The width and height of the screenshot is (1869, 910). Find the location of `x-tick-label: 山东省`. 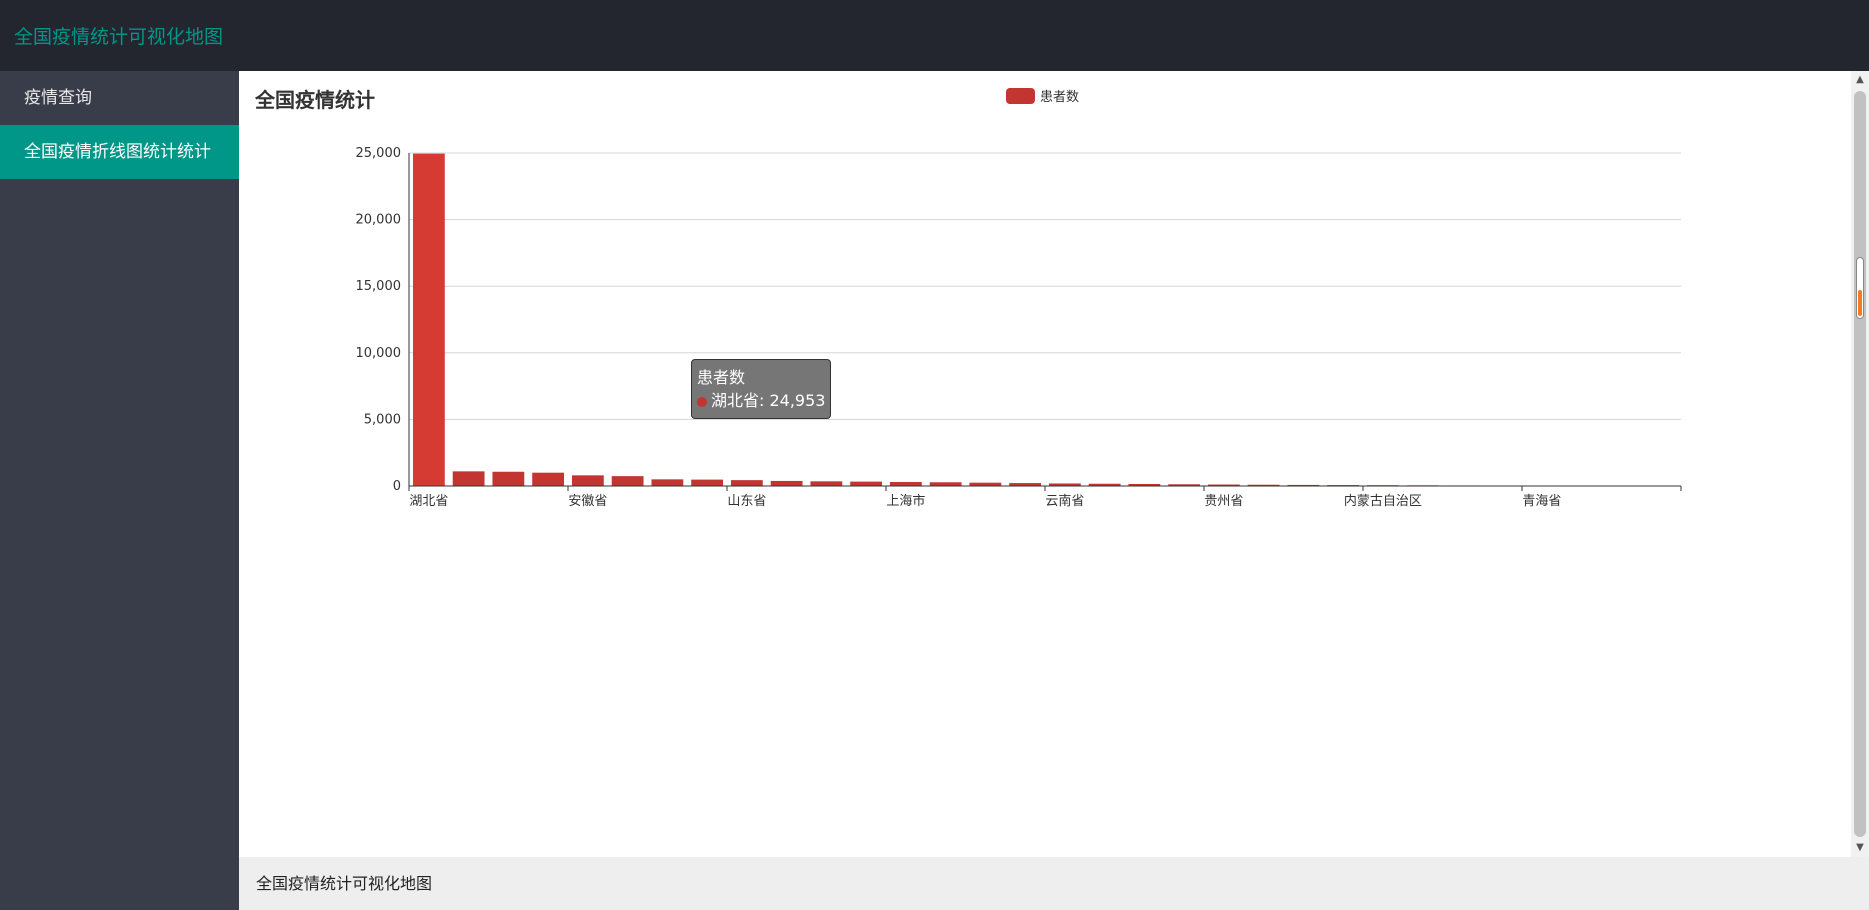

x-tick-label: 山东省 is located at coordinates (746, 501).